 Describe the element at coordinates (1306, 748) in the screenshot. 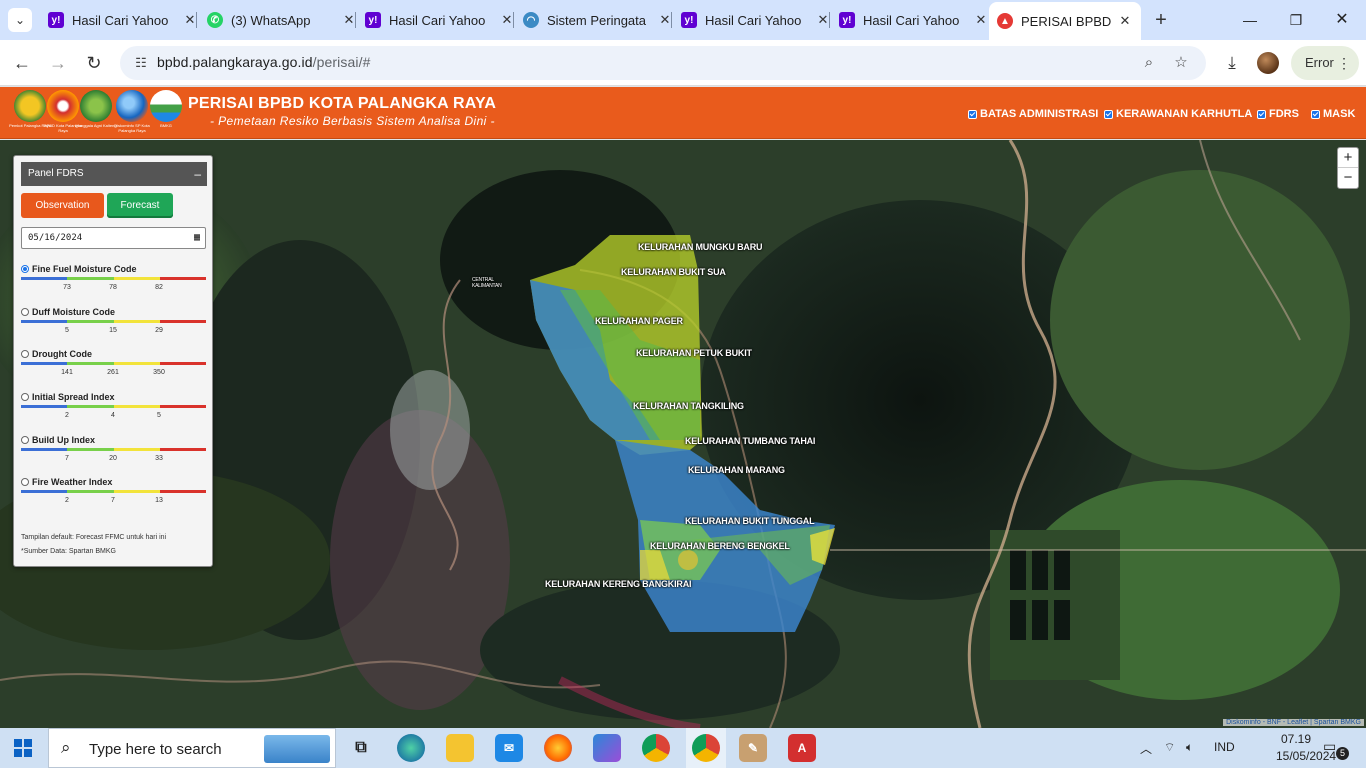

I see `taskbar-clock: 07.19 15/05/2024` at that location.